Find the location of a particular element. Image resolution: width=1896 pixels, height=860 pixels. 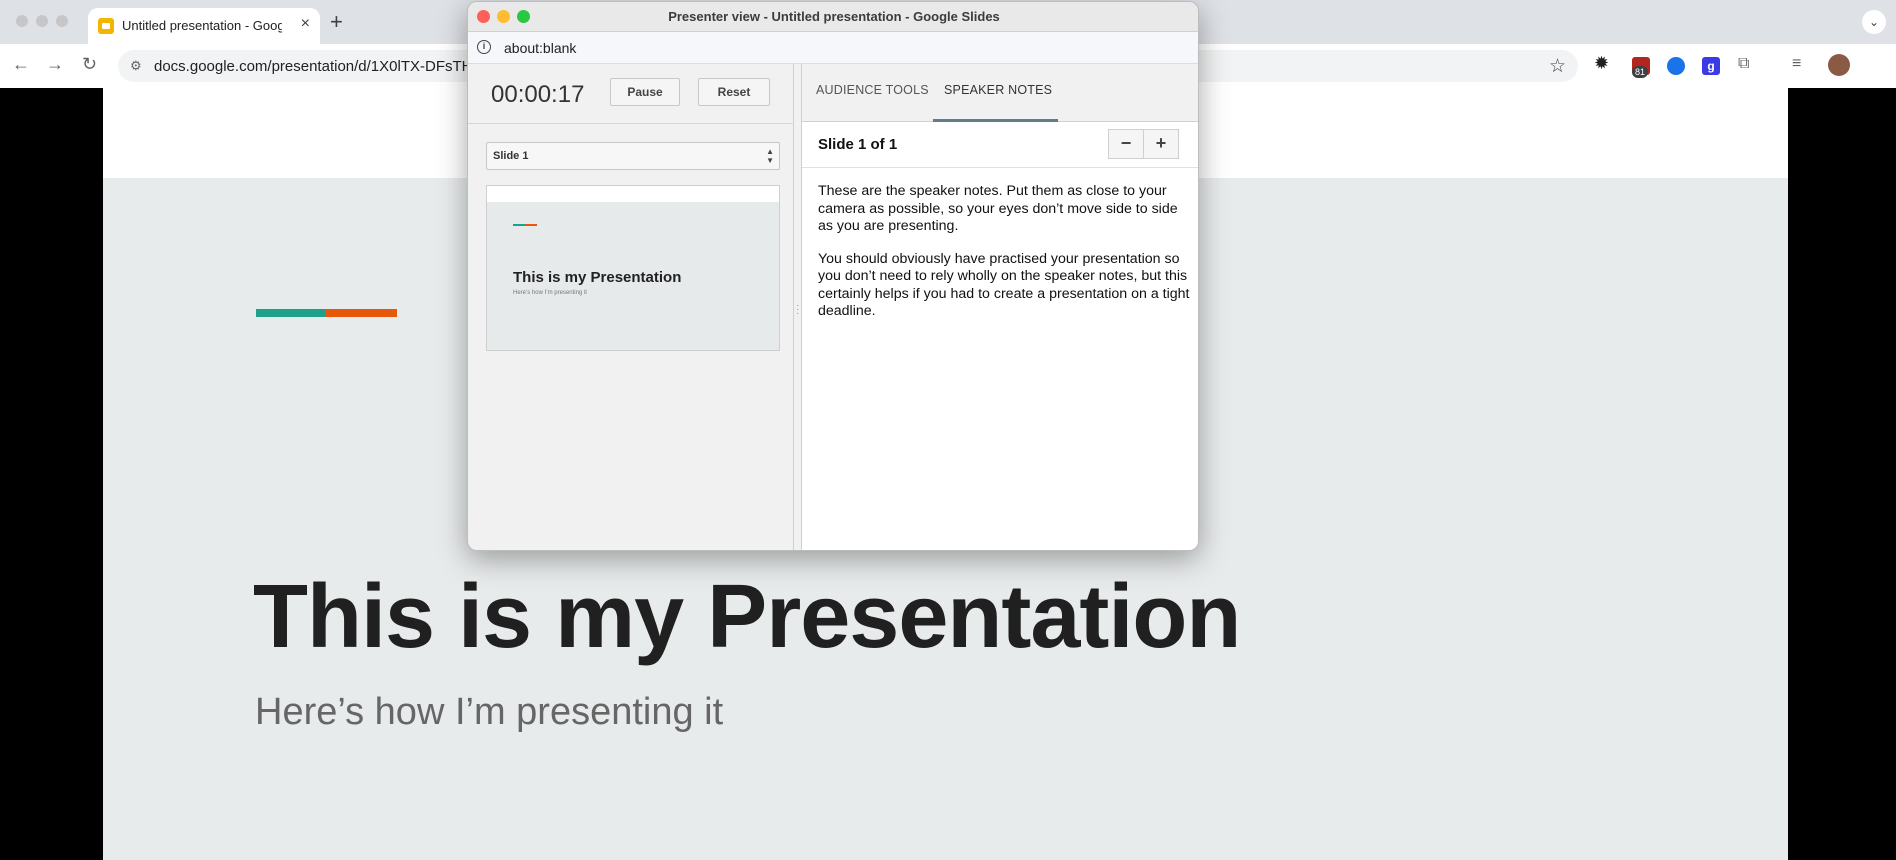

info-icon: i is located at coordinates (484, 47).